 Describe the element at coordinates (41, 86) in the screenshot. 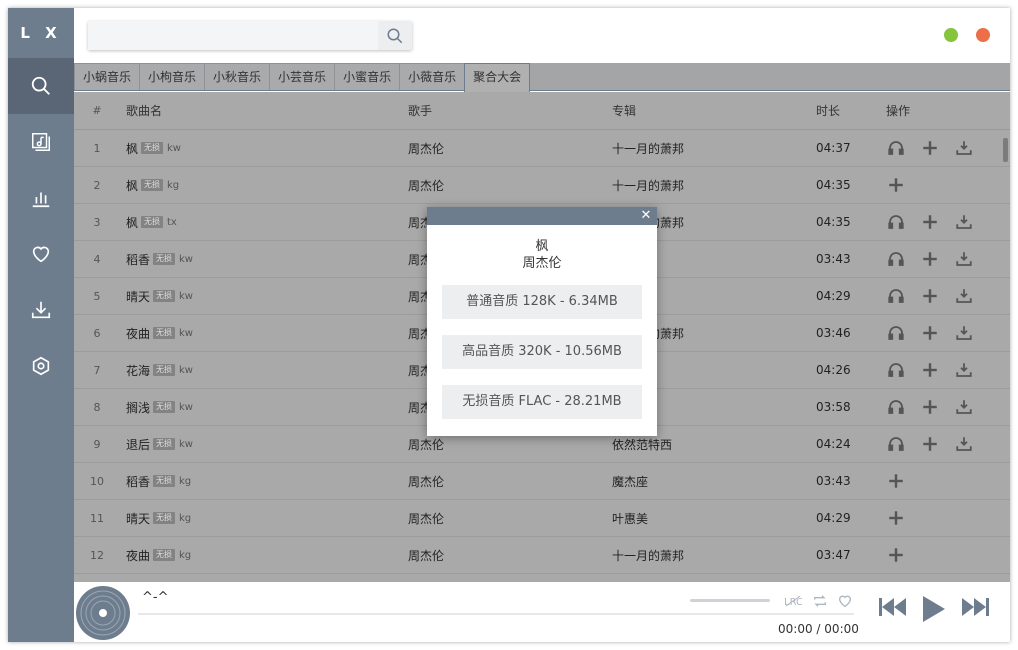

I see `nav-search` at that location.